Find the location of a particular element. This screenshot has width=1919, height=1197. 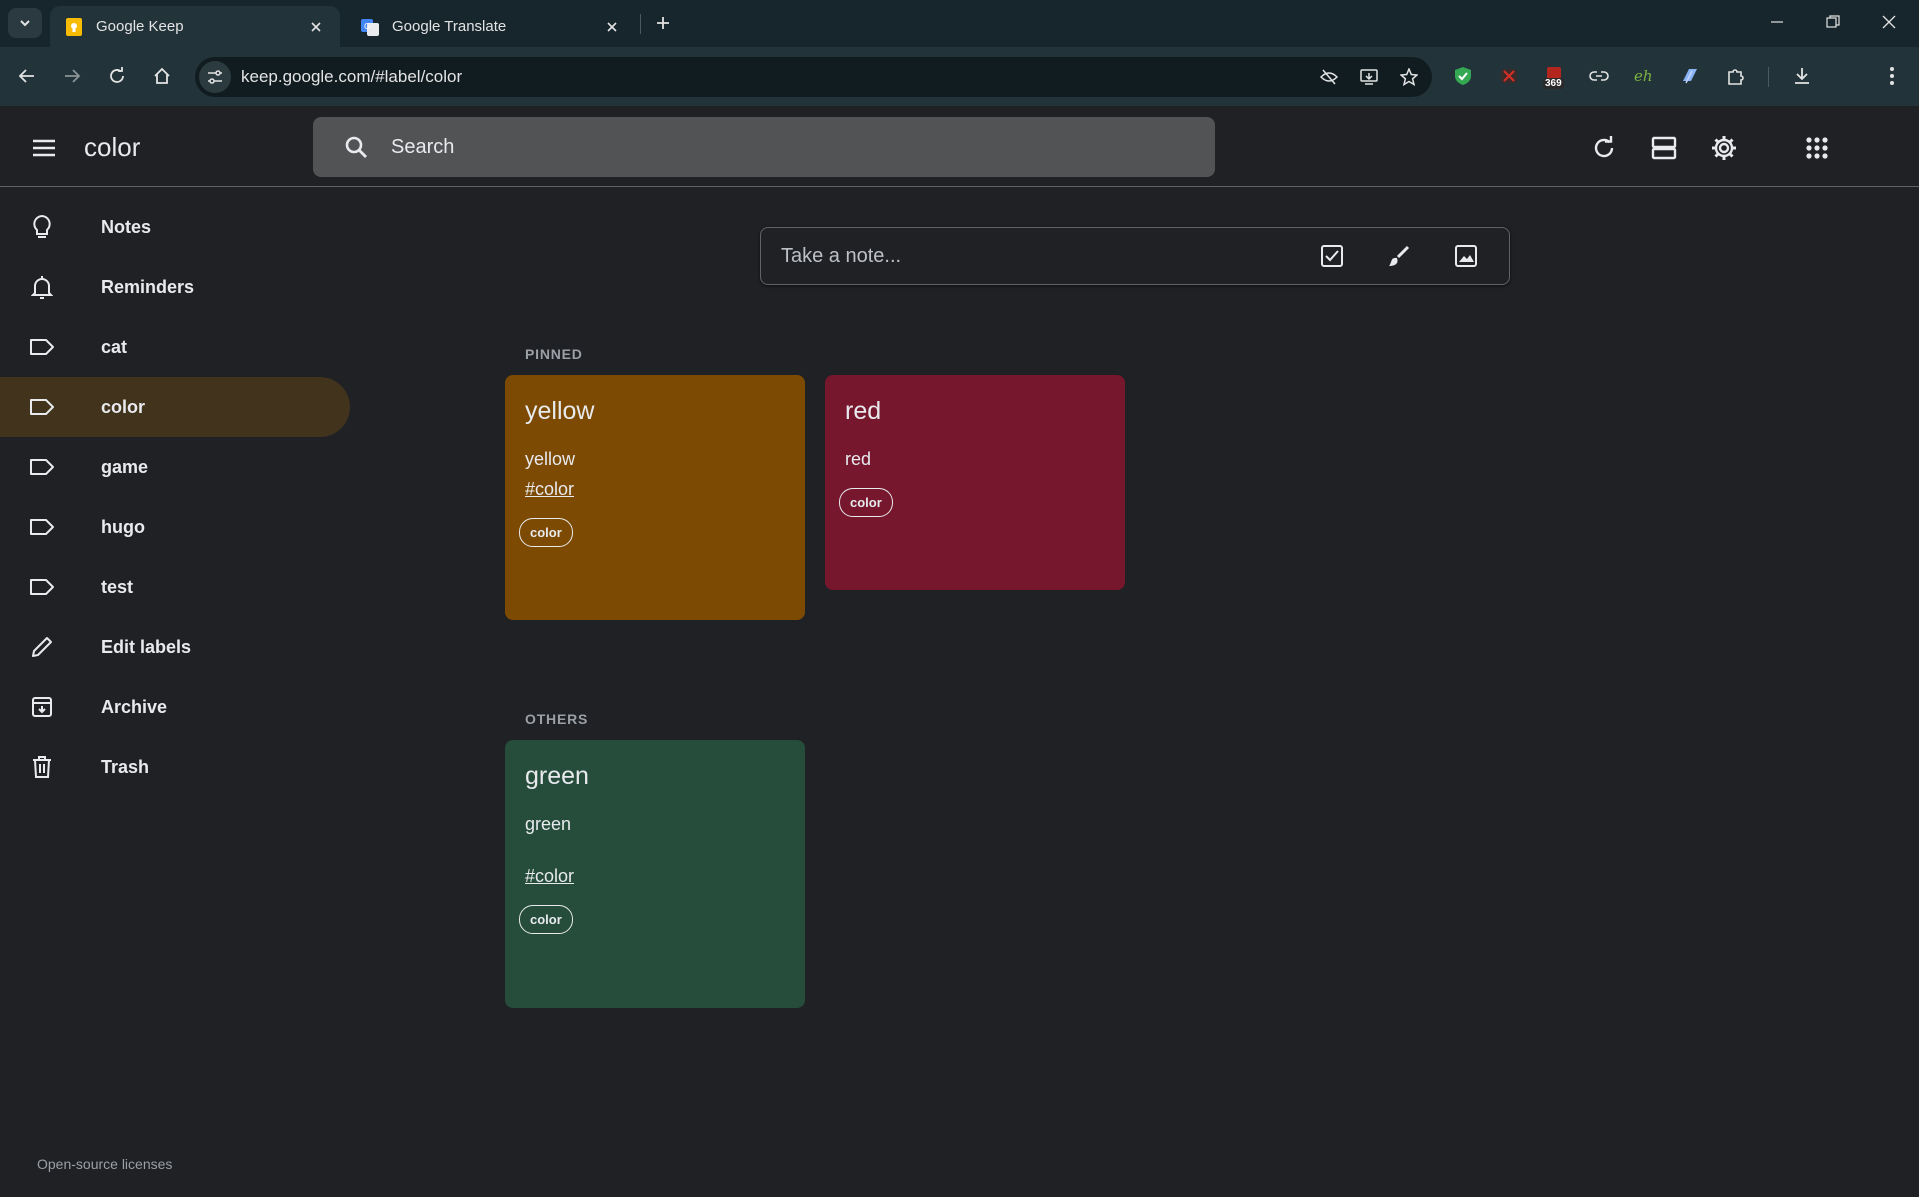

translate-favicon-icon: G is located at coordinates (370, 27).